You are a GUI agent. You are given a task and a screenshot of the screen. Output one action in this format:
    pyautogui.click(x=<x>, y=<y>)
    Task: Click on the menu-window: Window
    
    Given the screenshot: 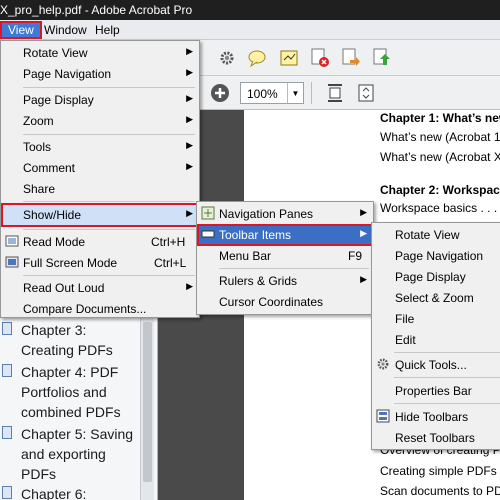 What is the action you would take?
    pyautogui.click(x=65, y=30)
    